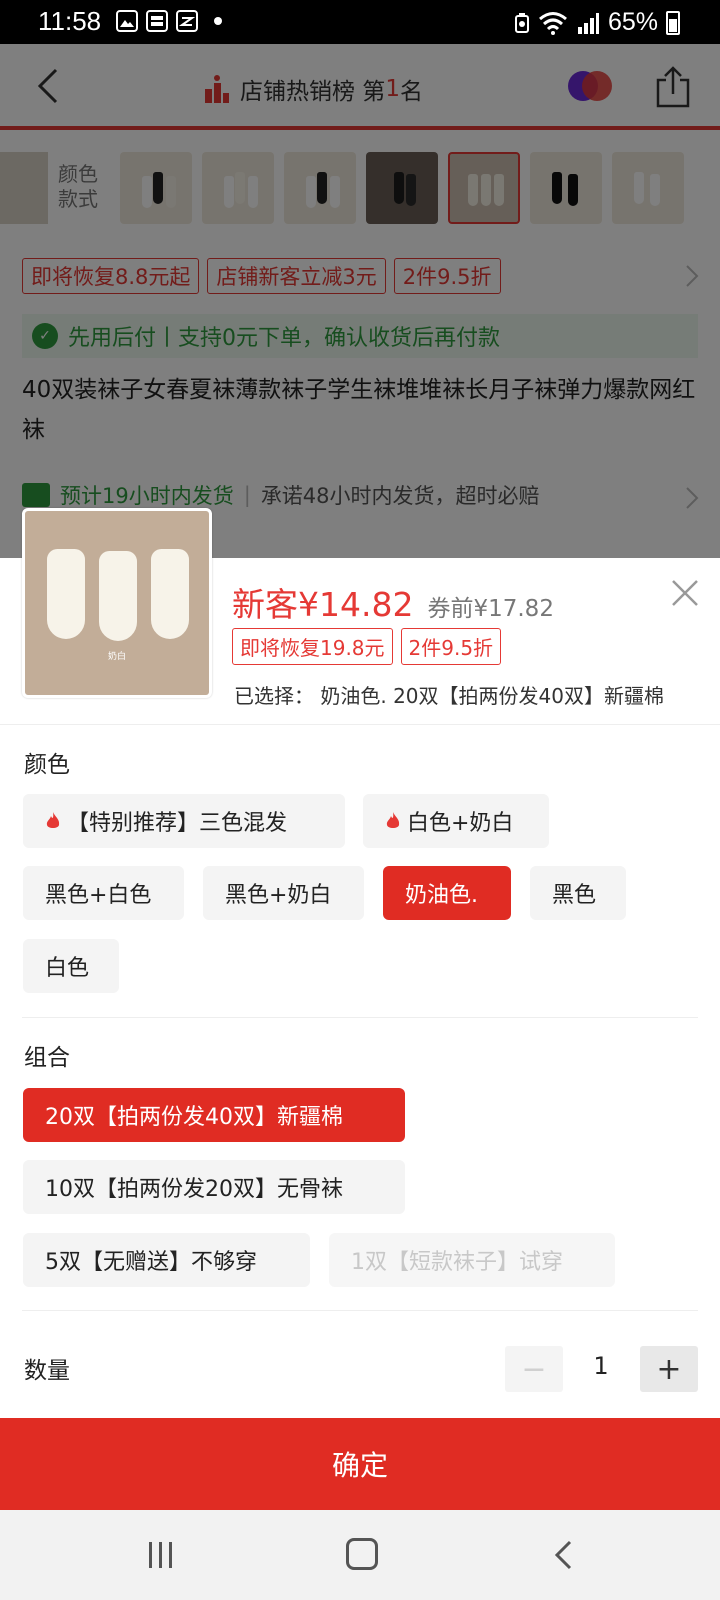  I want to click on notification-icons, so click(169, 21).